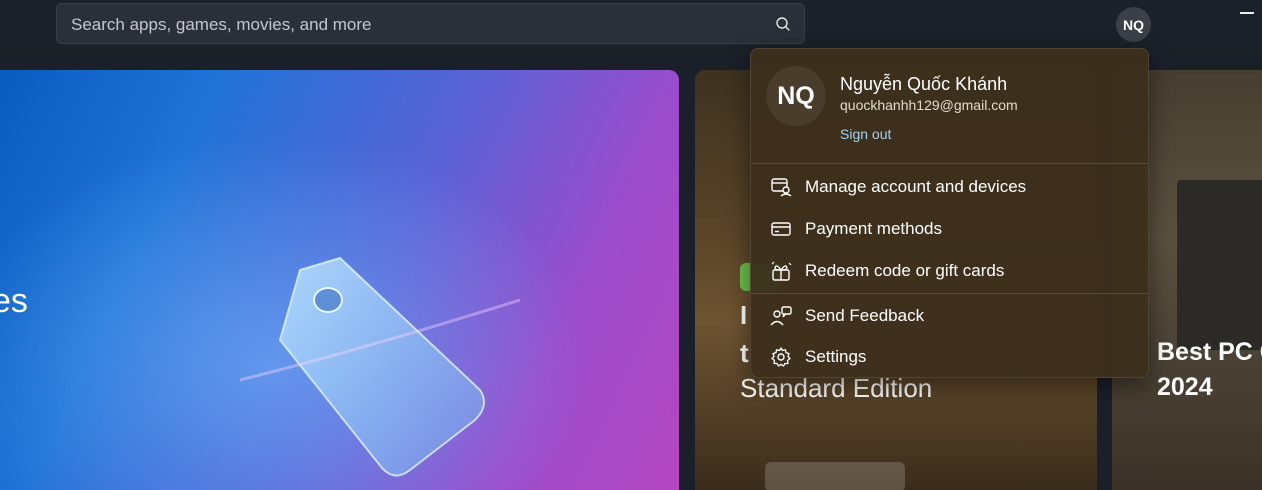 This screenshot has height=490, width=1262. Describe the element at coordinates (416, 24) in the screenshot. I see `search-input` at that location.